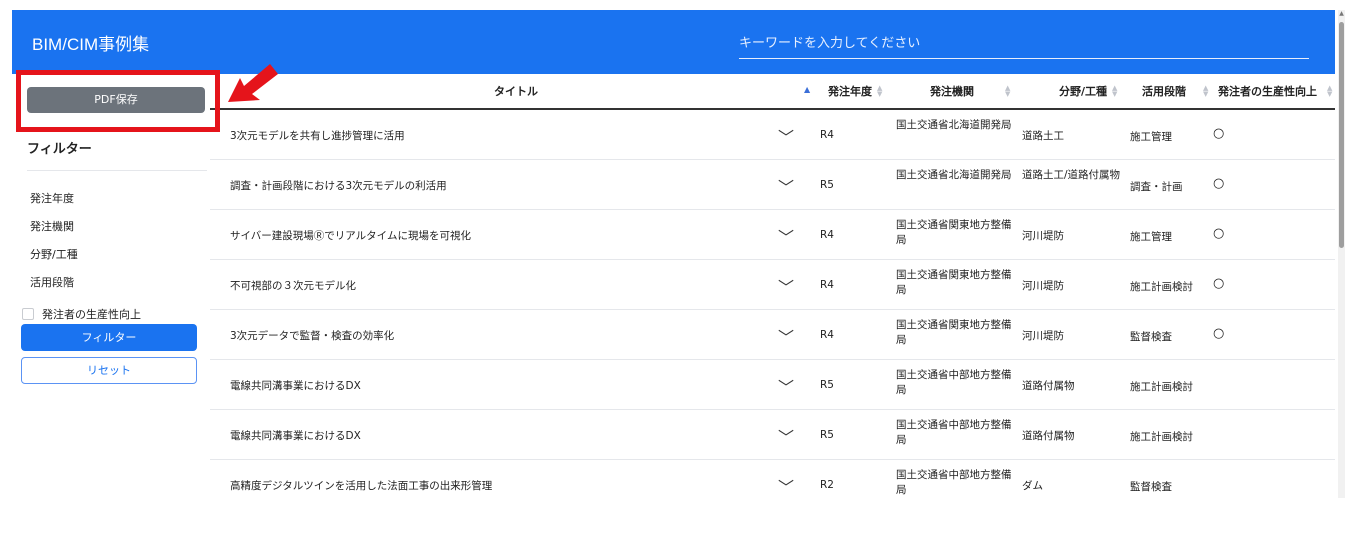  I want to click on row-title: 調査・計画段階における3次元モデルの利活用, so click(338, 186).